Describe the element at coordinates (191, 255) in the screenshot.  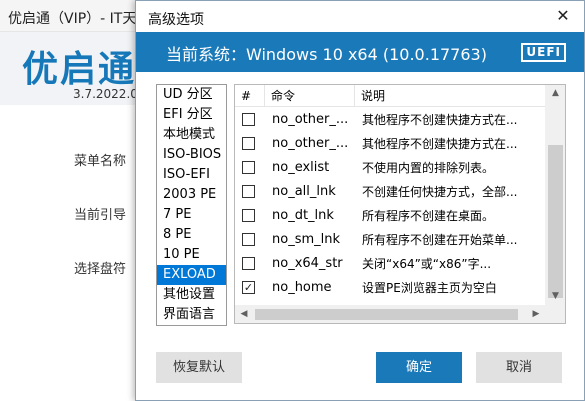
I see `category-item: 10 PE` at that location.